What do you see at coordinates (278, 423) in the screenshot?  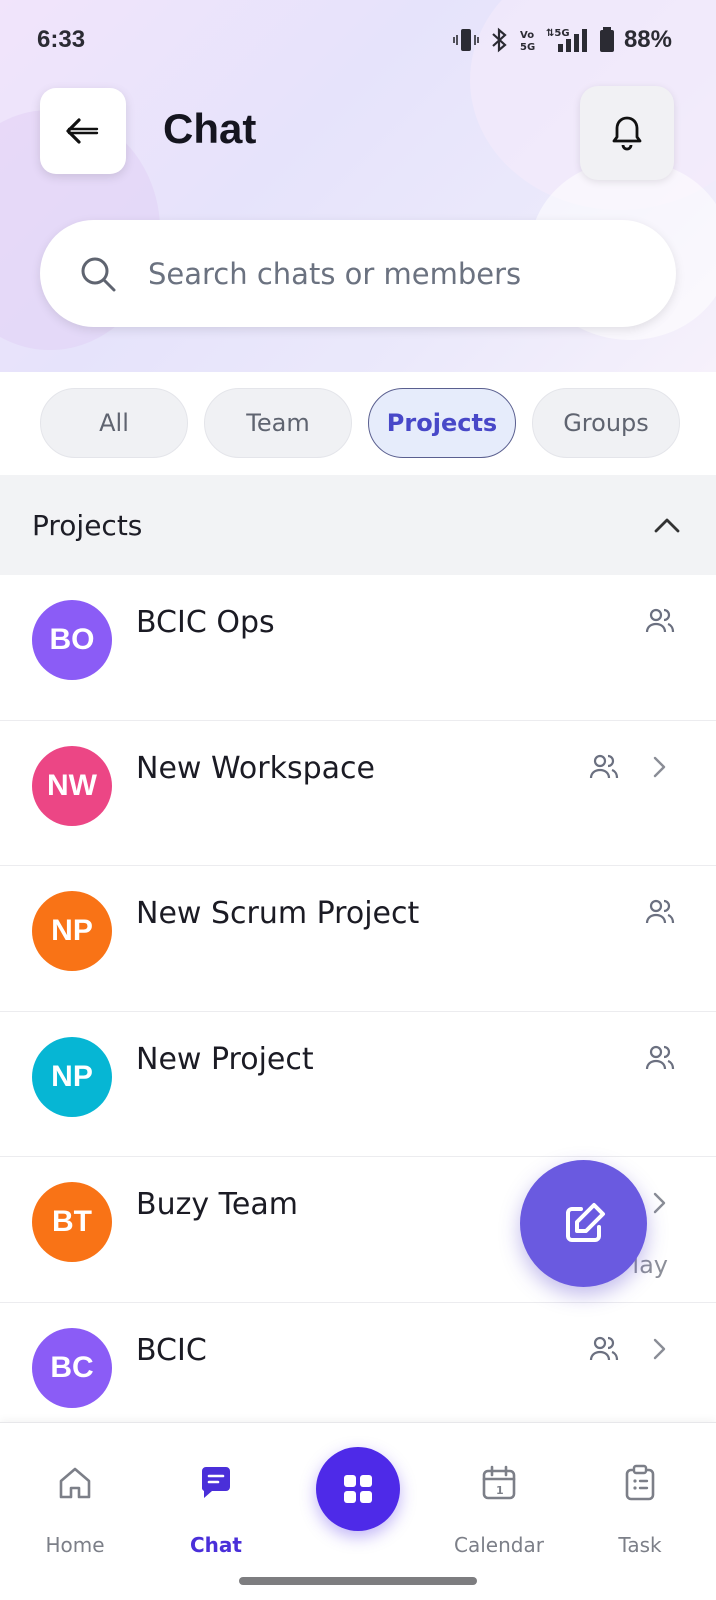 I see `filter-chip-team: Team` at bounding box center [278, 423].